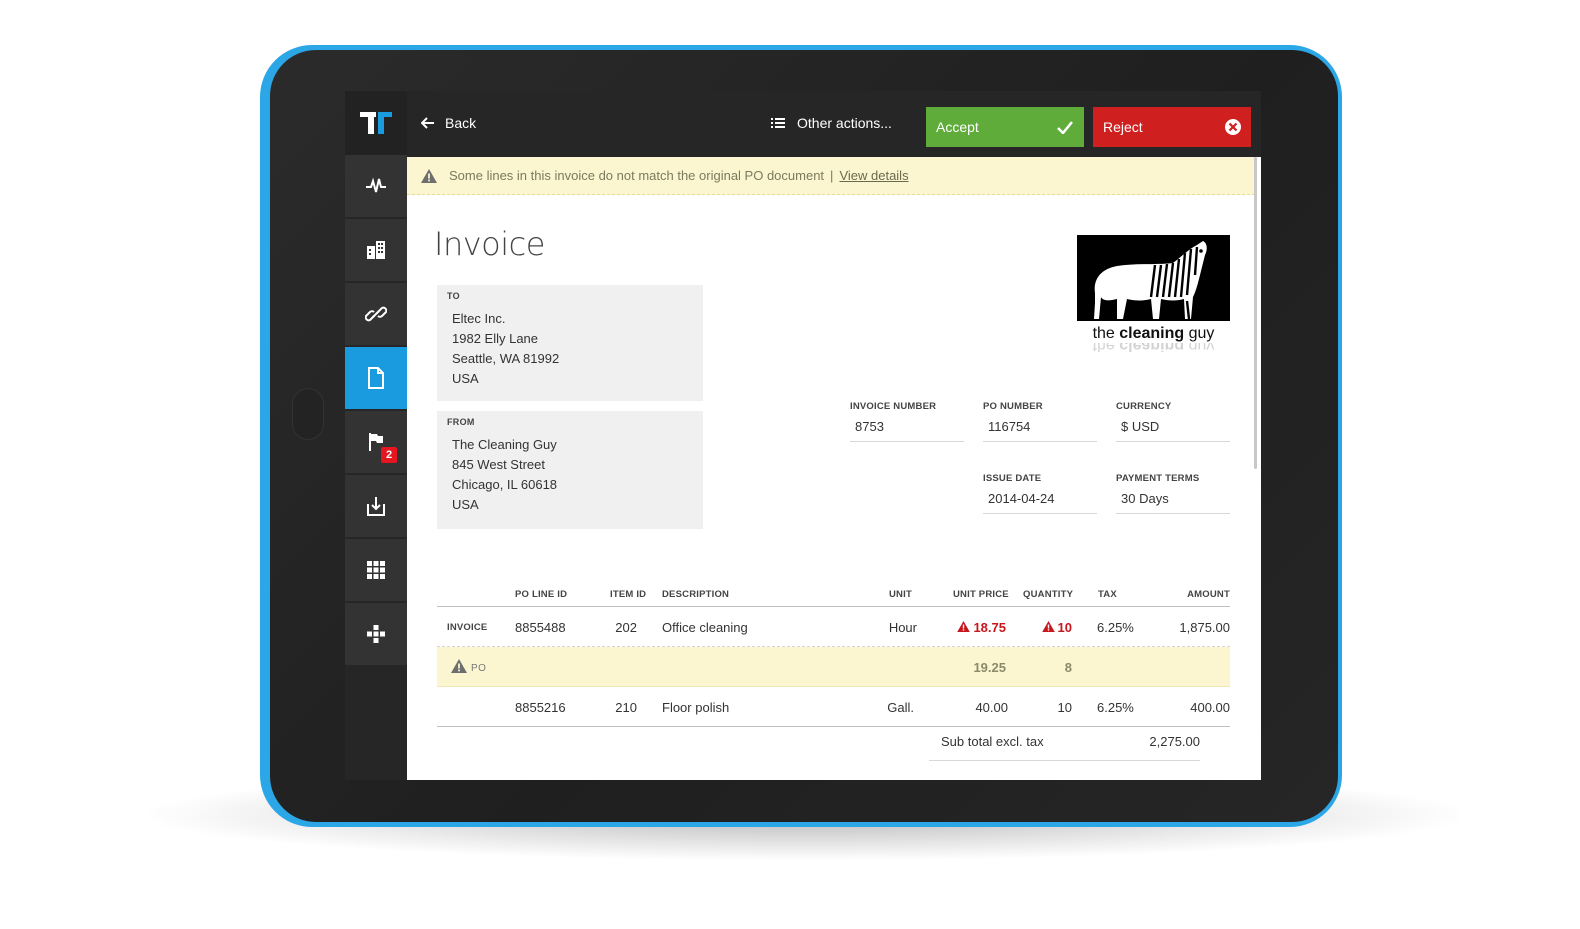 The width and height of the screenshot is (1580, 929). Describe the element at coordinates (705, 627) in the screenshot. I see `description-cell: Office cleaning` at that location.